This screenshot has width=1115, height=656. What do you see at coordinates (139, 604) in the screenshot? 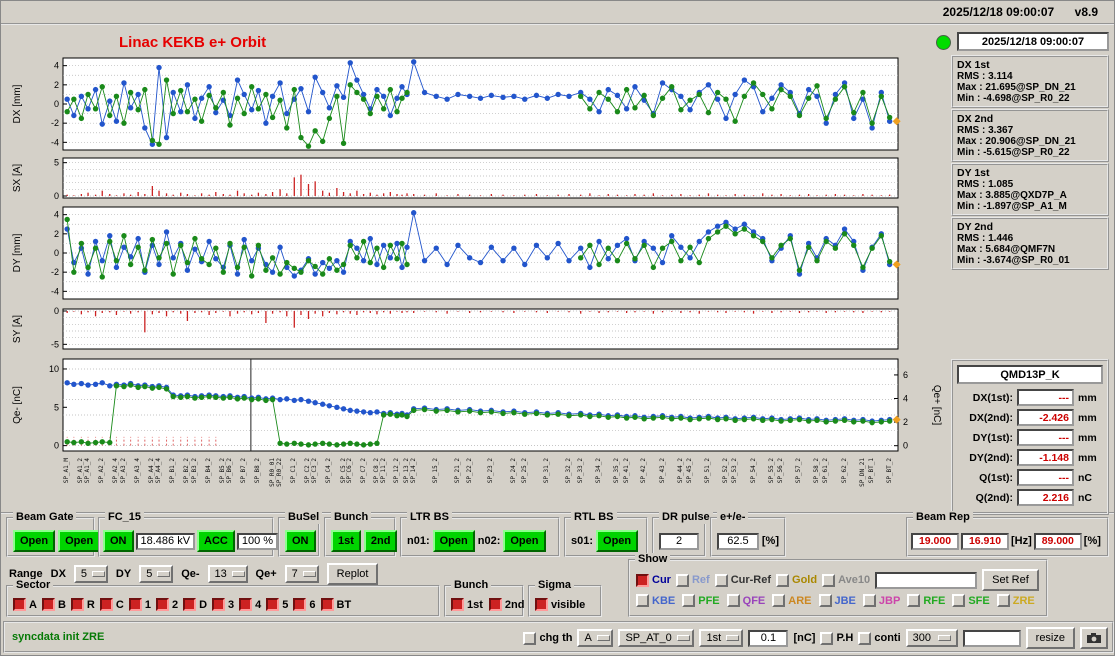
I see `sector-checkbox-1: 1` at bounding box center [139, 604].